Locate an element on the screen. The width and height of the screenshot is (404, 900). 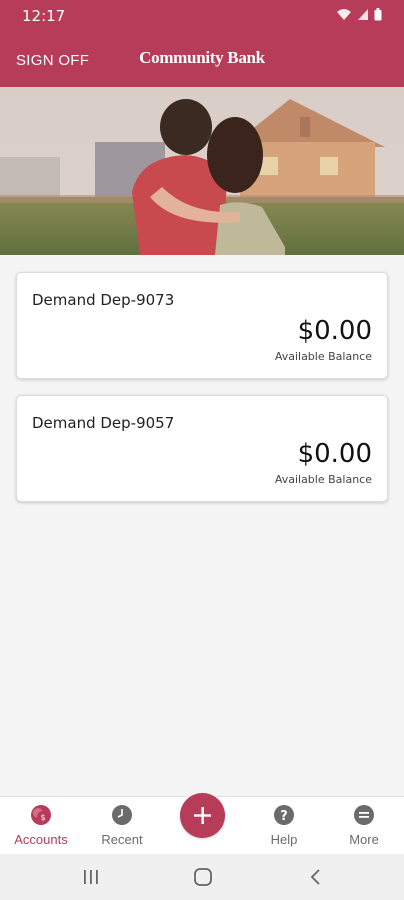
back-icon is located at coordinates (315, 877).